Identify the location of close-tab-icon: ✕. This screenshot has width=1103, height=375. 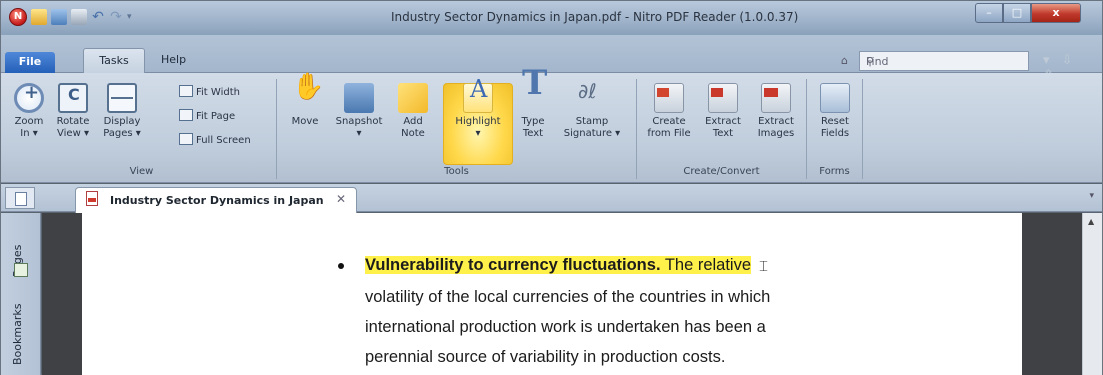
(341, 199).